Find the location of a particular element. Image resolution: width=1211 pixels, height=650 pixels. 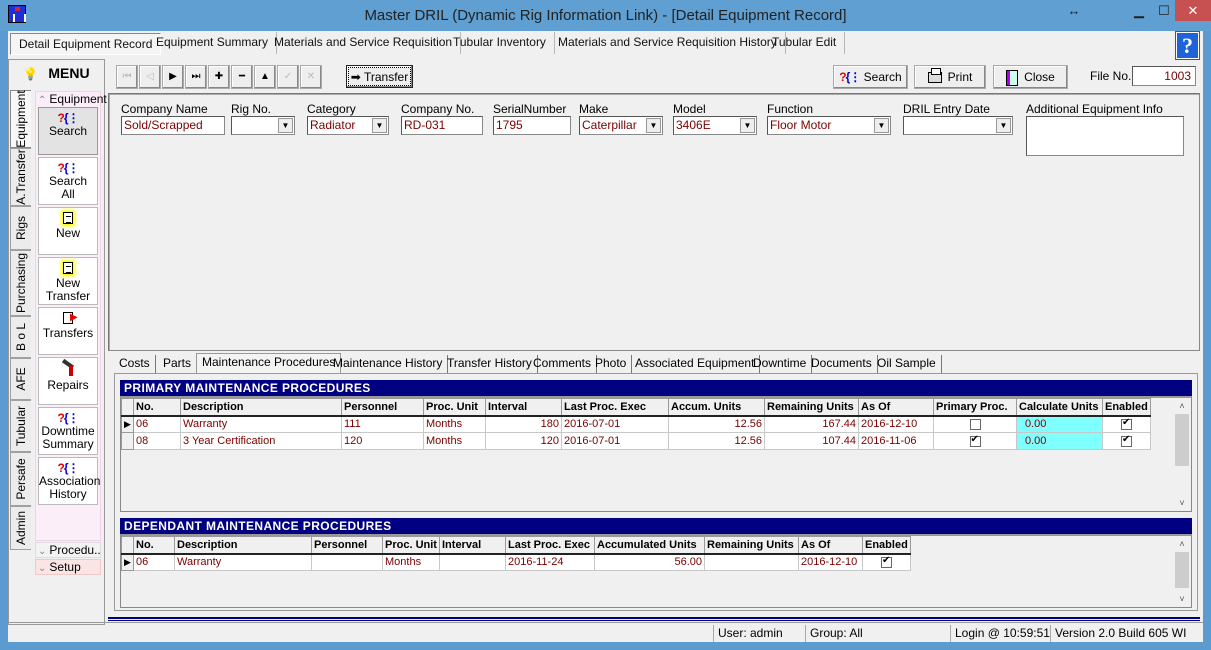

prev-record-button: ◁ is located at coordinates (150, 77).